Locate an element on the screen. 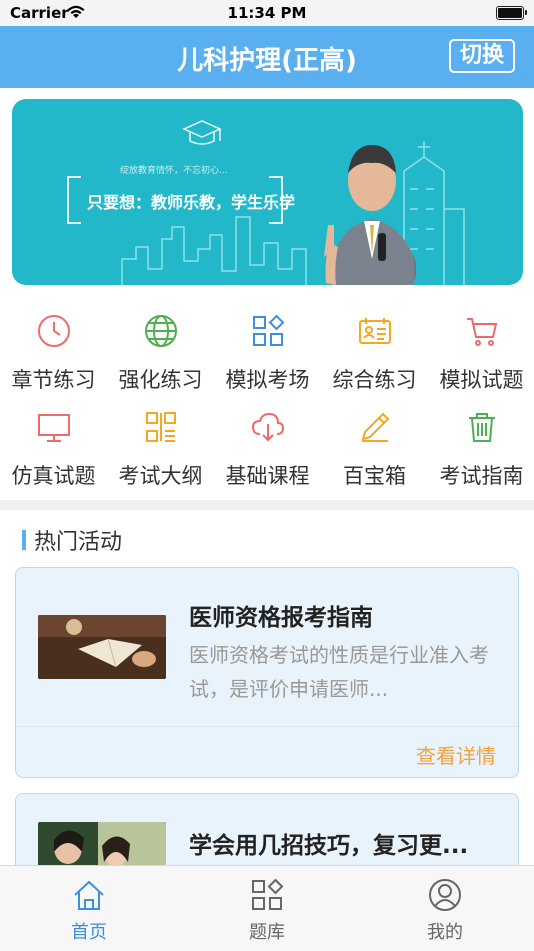 This screenshot has height=951, width=534. home-icon is located at coordinates (89, 895).